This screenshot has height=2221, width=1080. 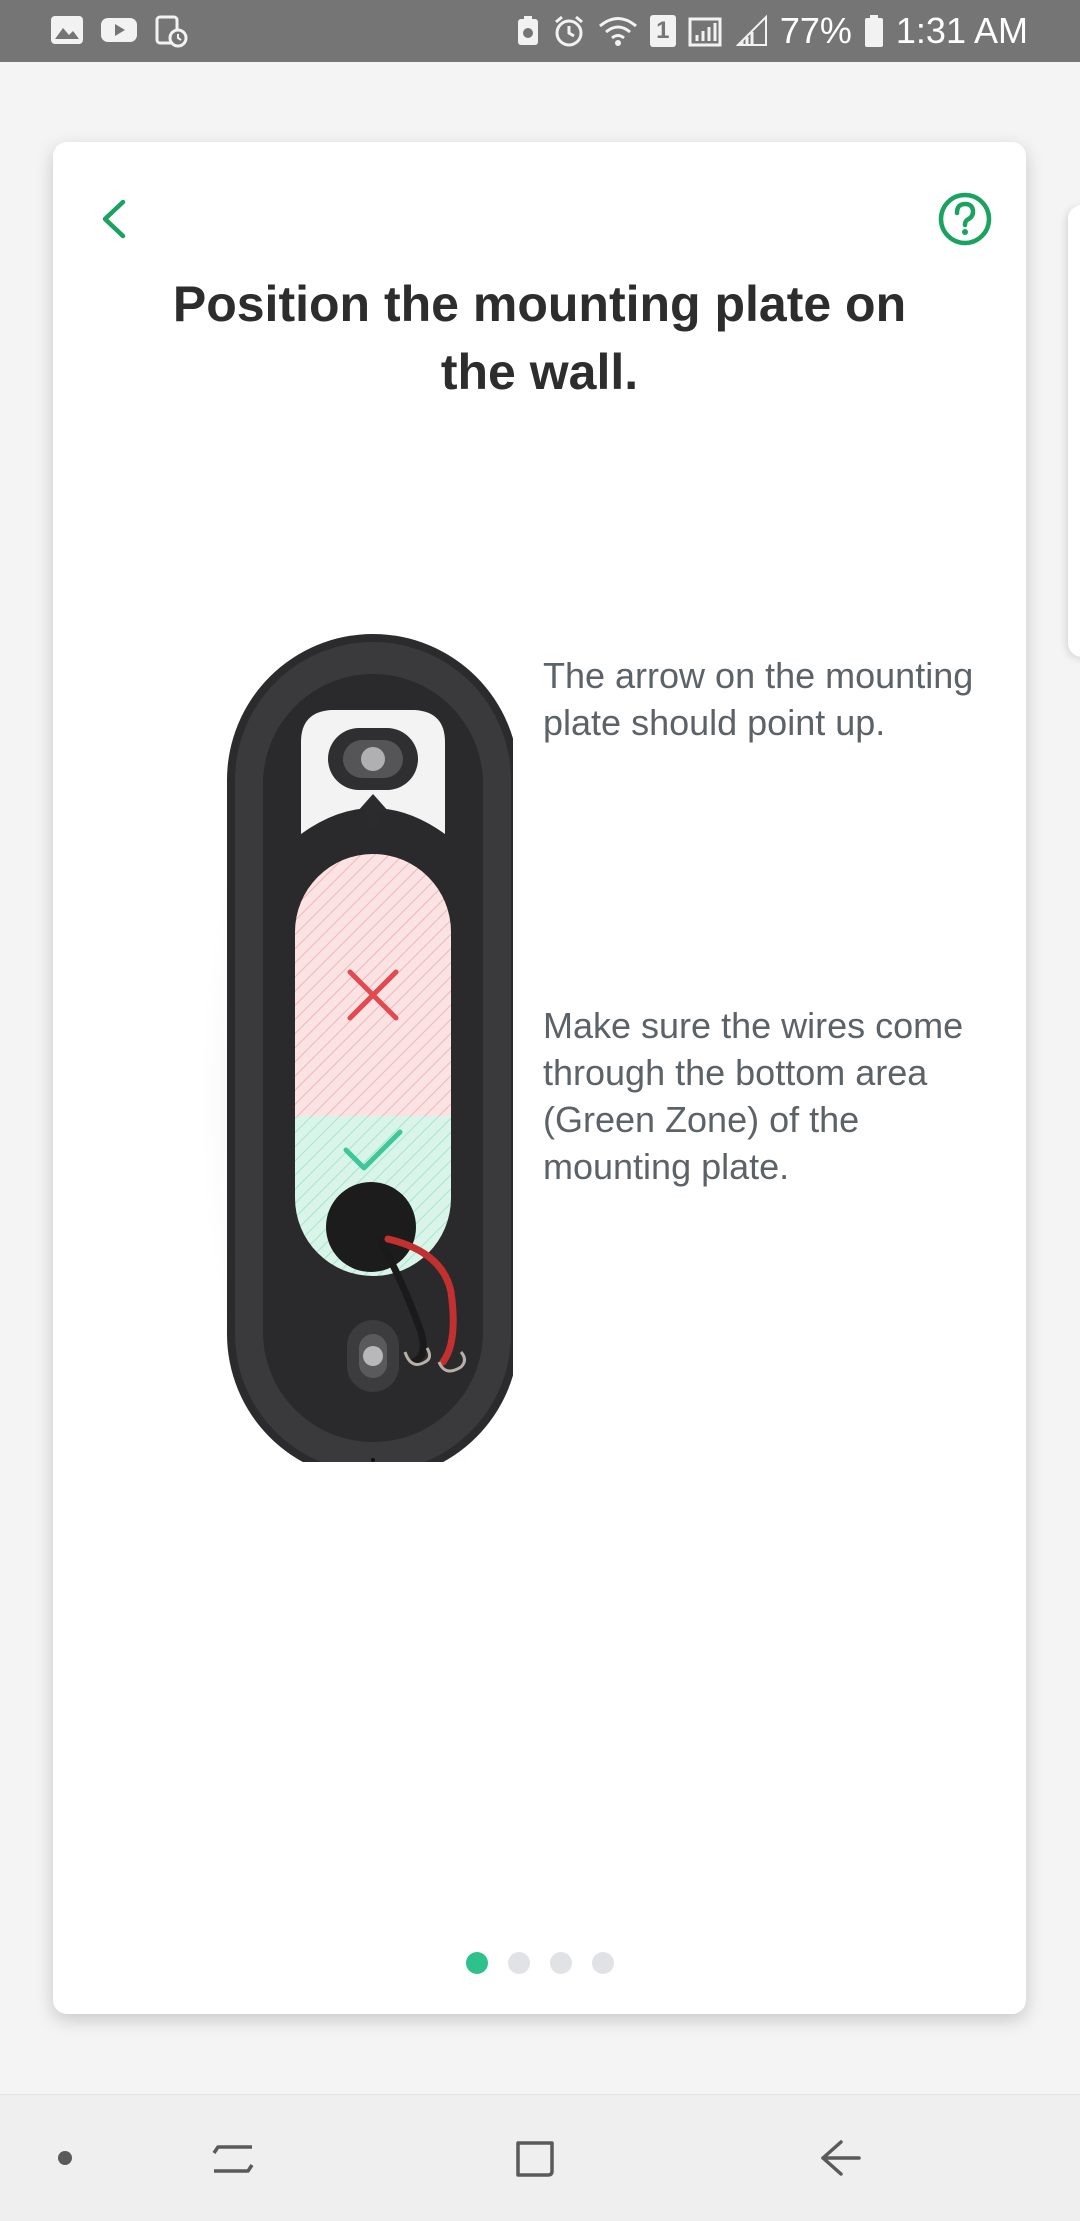 I want to click on back-nav-button, so click(x=840, y=2158).